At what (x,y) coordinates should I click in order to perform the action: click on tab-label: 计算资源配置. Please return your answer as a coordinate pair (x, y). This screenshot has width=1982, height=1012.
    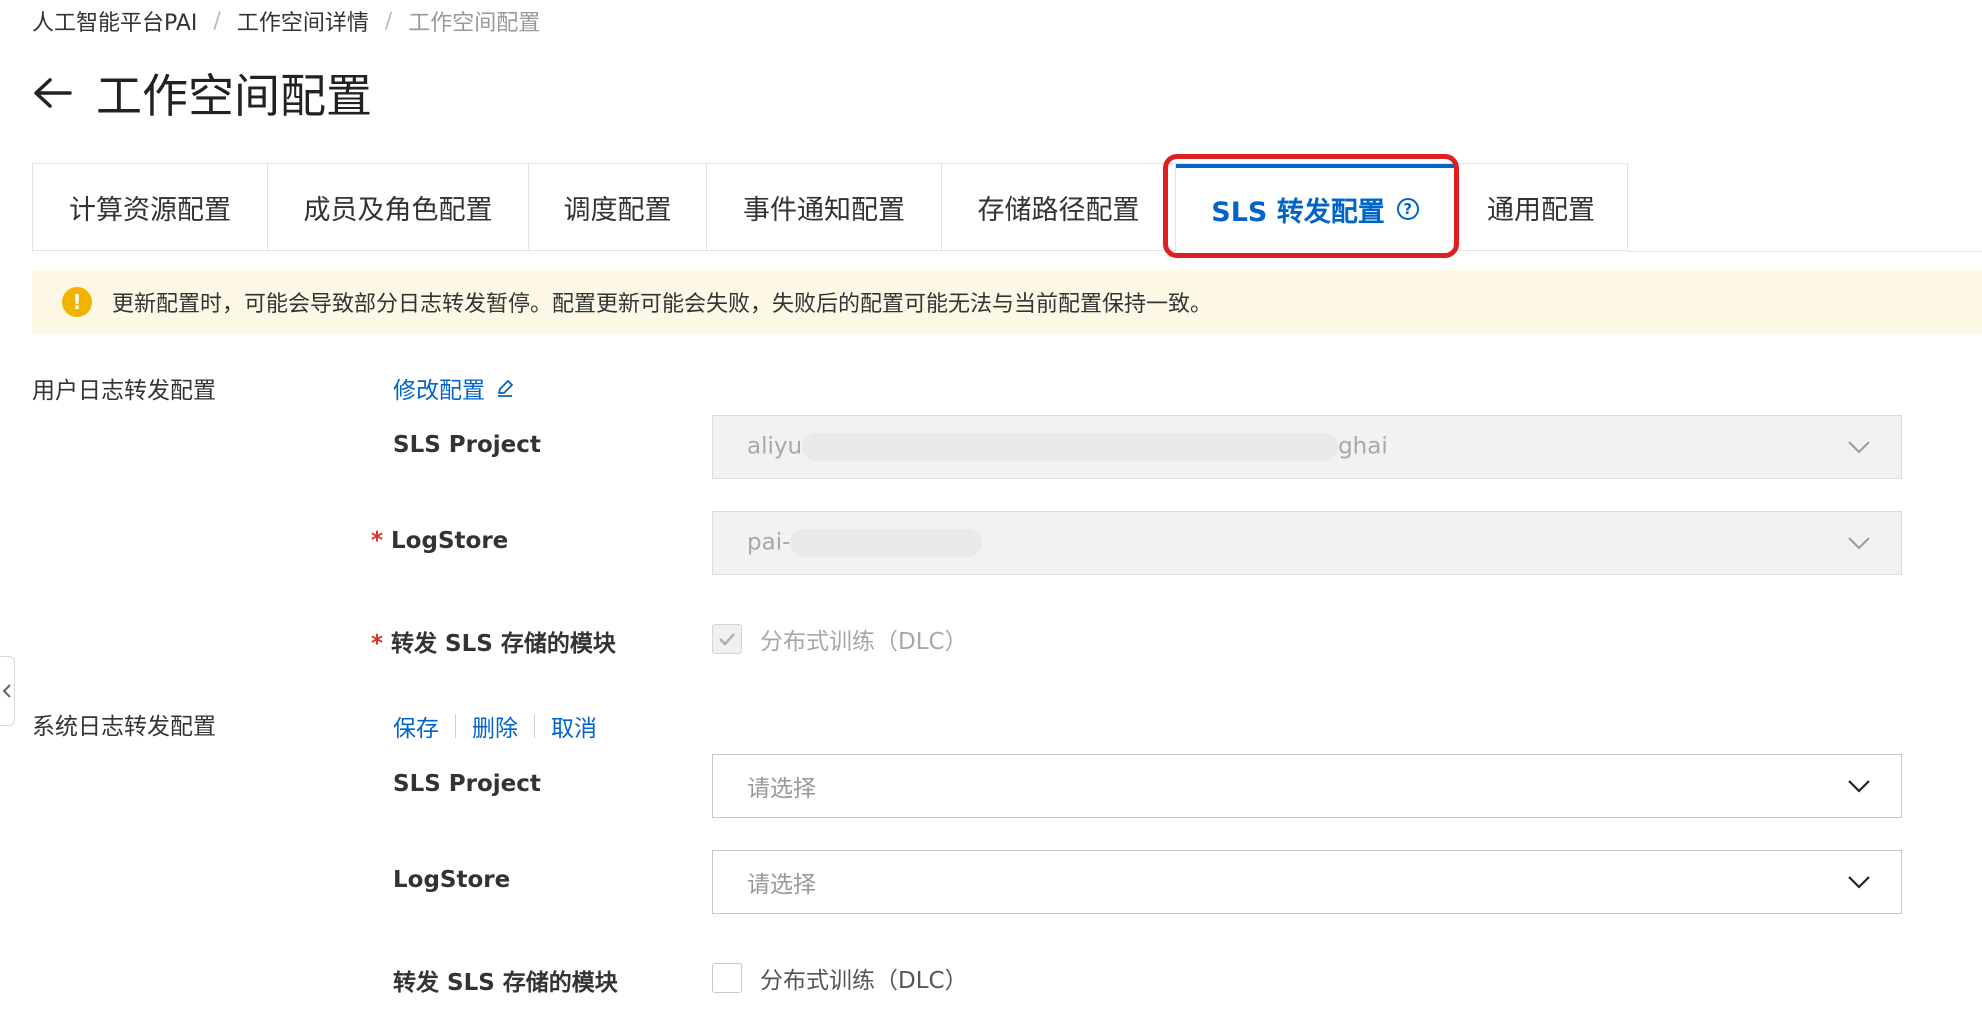
    Looking at the image, I should click on (150, 210).